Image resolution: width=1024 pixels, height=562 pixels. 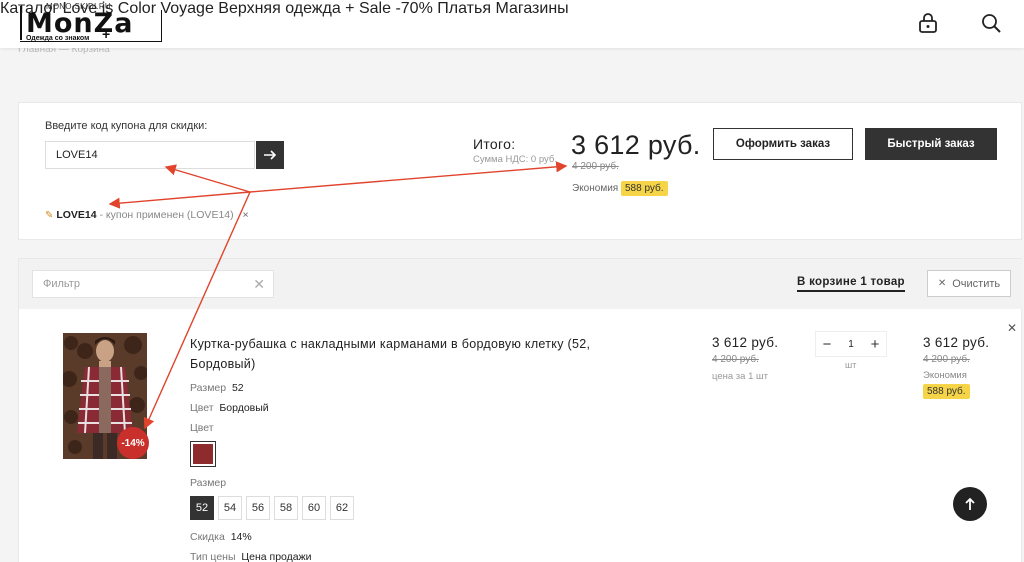 What do you see at coordinates (150, 155) in the screenshot?
I see `coupon-input: LOVE14` at bounding box center [150, 155].